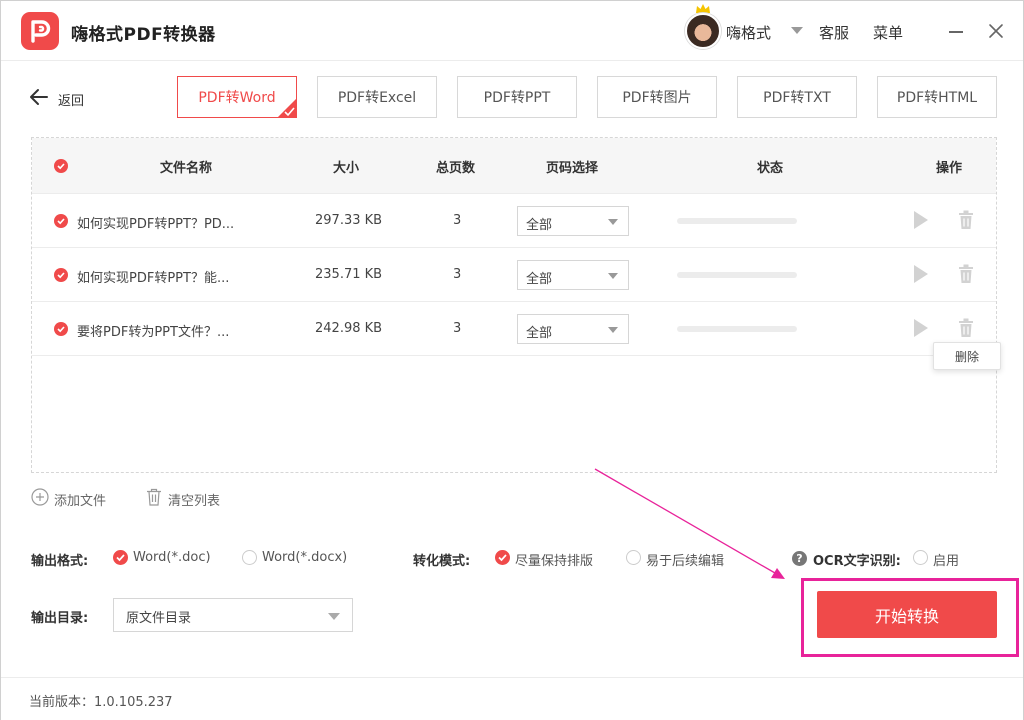 The width and height of the screenshot is (1024, 720). Describe the element at coordinates (39, 97) in the screenshot. I see `arrow-left-icon` at that location.